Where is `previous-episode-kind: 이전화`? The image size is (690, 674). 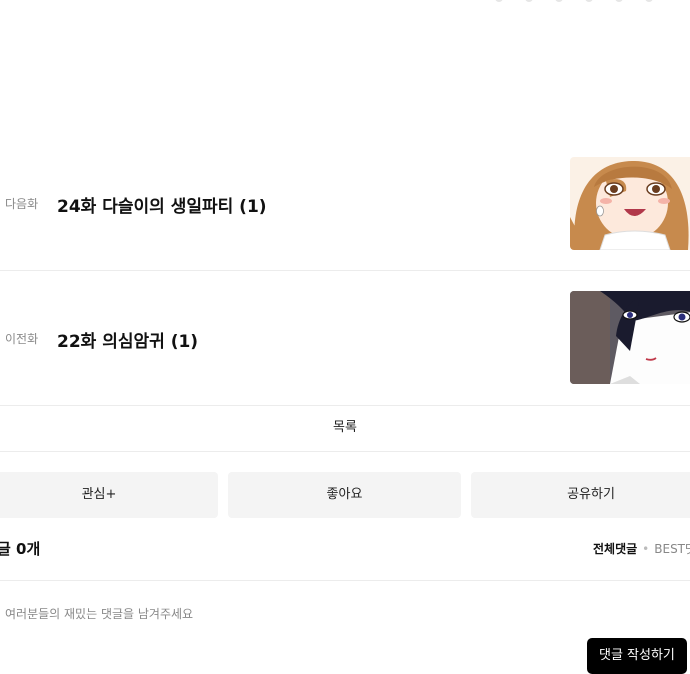 previous-episode-kind: 이전화 is located at coordinates (22, 339).